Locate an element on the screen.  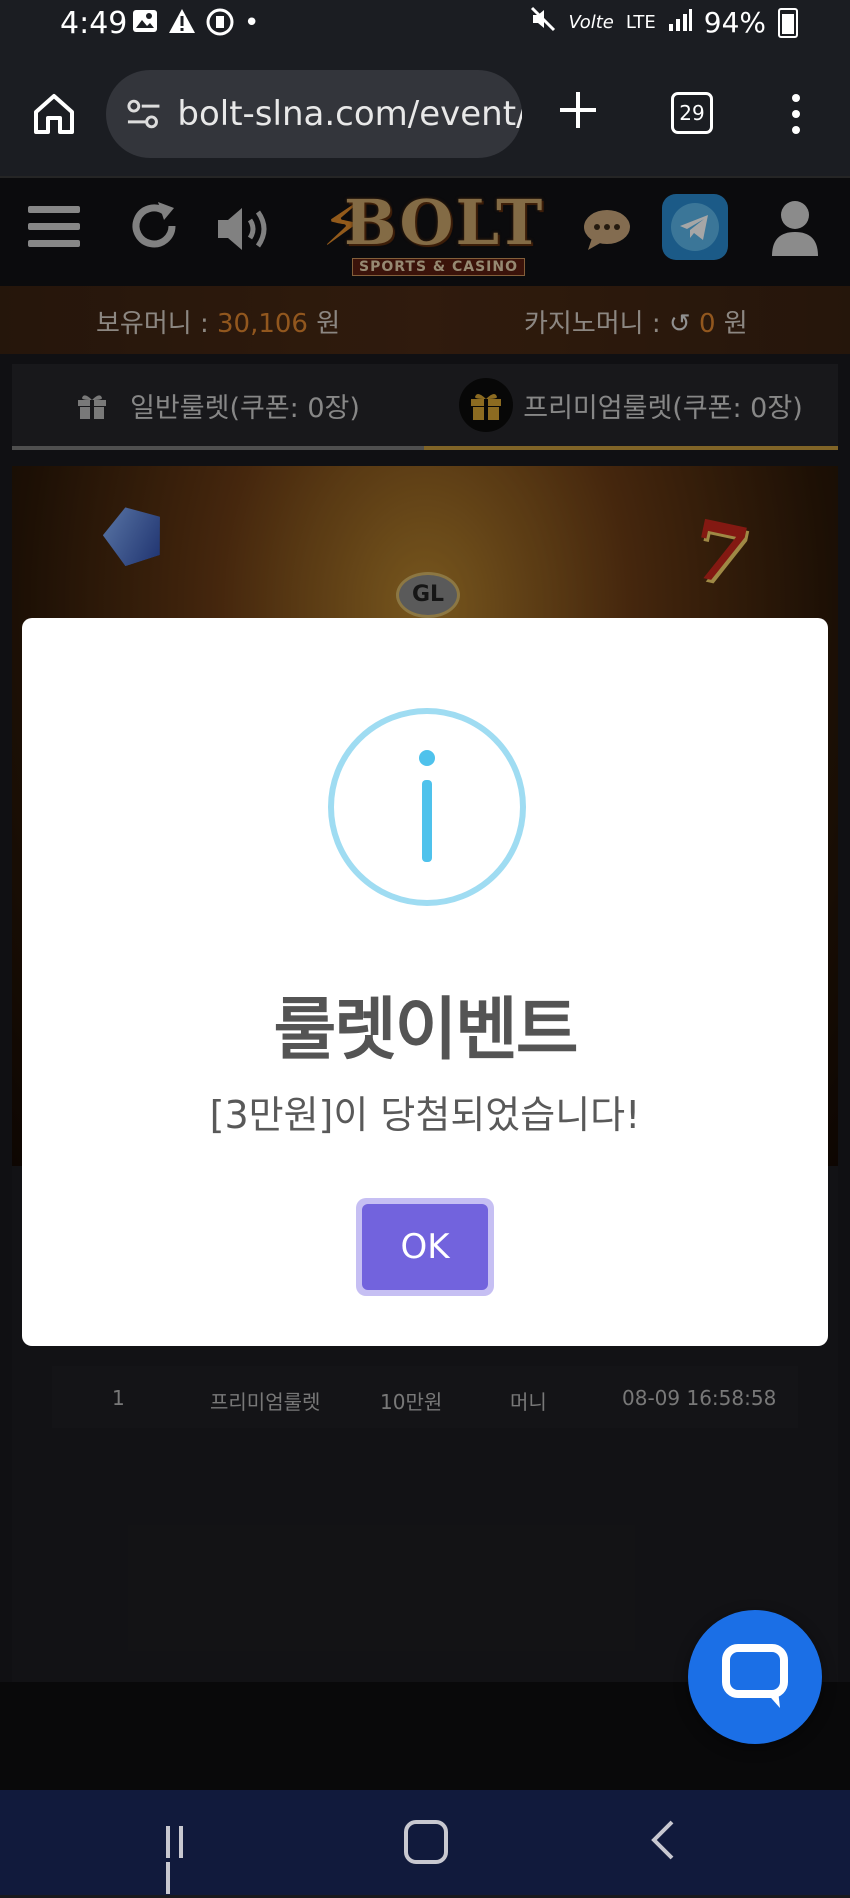
home-icon is located at coordinates (54, 114).